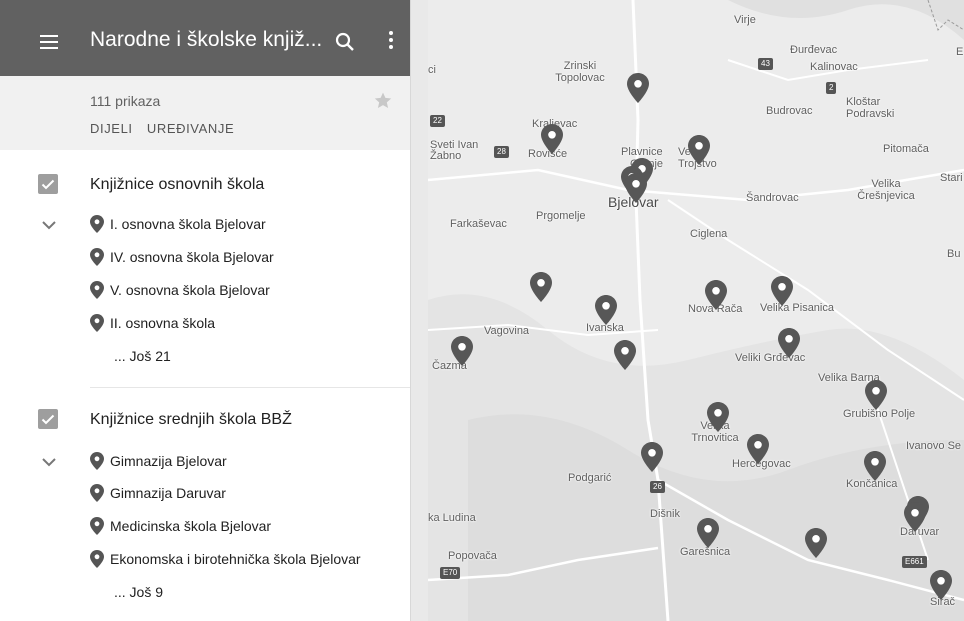 The image size is (964, 621). Describe the element at coordinates (188, 224) in the screenshot. I see `list-item-label: I. osnovna škola Bjelovar` at that location.